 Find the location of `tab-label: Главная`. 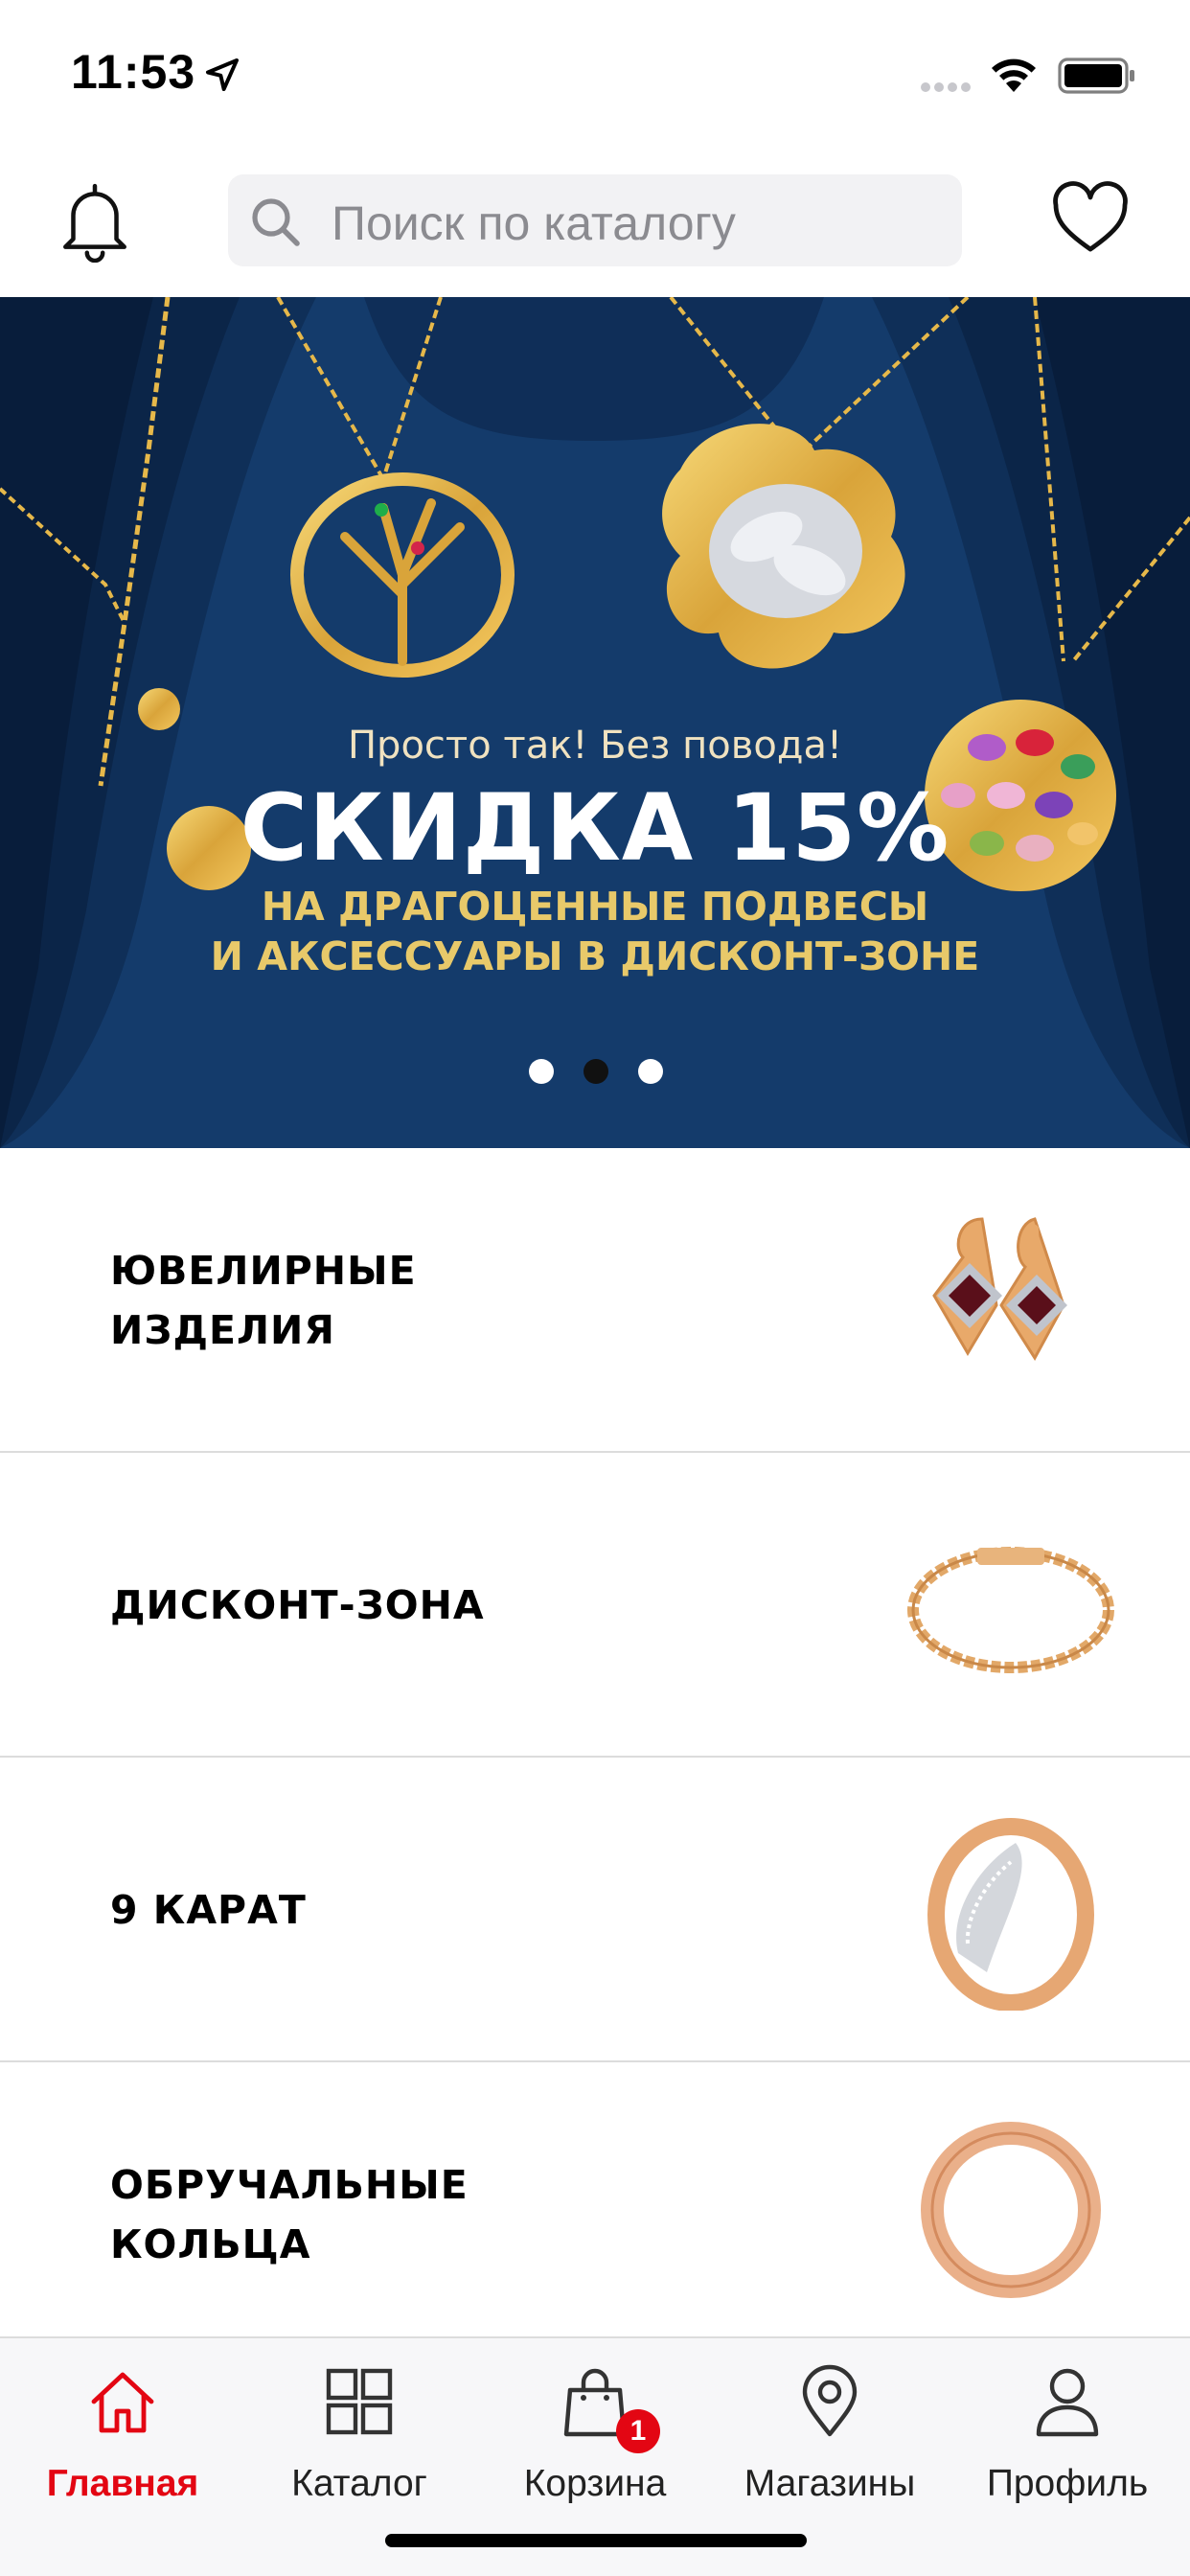

tab-label: Главная is located at coordinates (123, 2483).